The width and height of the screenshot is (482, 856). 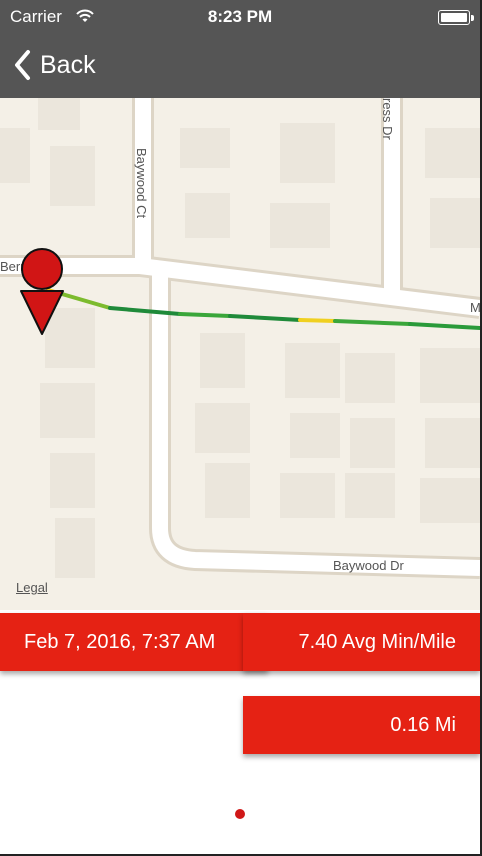 I want to click on battery-icon, so click(x=456, y=17).